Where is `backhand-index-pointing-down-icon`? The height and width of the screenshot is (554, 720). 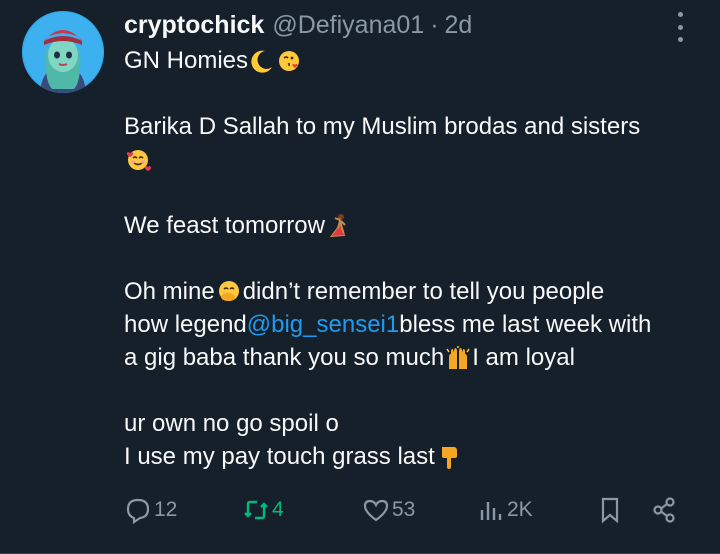
backhand-index-pointing-down-icon is located at coordinates (449, 457).